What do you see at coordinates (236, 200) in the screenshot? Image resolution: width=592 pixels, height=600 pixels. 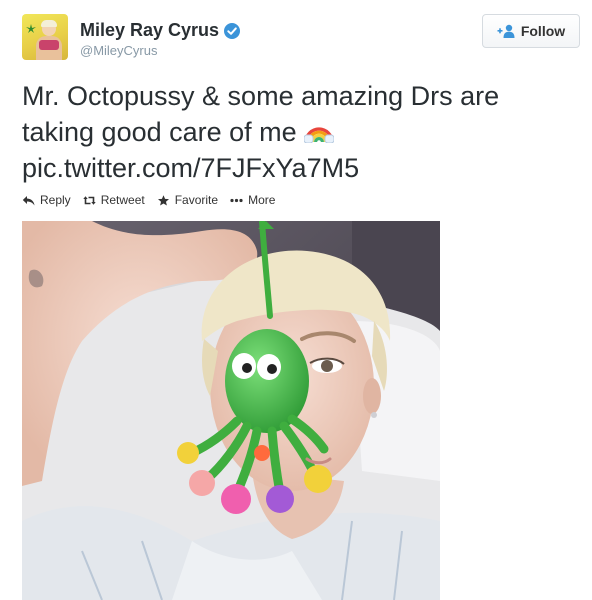 I see `more-dots-icon` at bounding box center [236, 200].